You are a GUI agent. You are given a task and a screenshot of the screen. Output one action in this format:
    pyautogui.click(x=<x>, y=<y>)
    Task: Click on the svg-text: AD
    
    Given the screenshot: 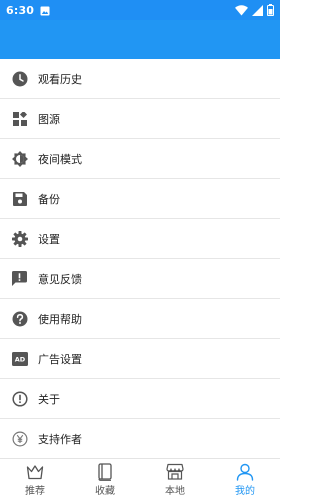 What is the action you would take?
    pyautogui.click(x=19, y=359)
    